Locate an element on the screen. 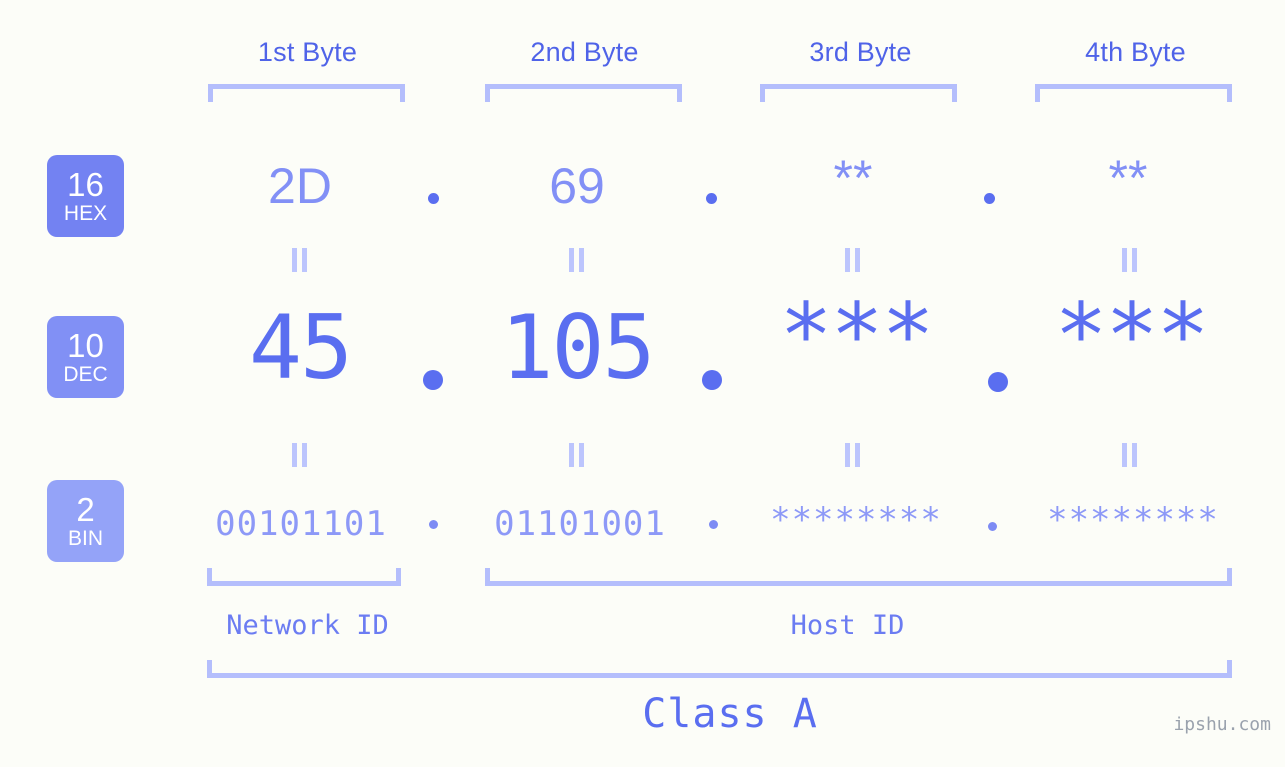  byte-header-1: 1st Byte is located at coordinates (307, 52).